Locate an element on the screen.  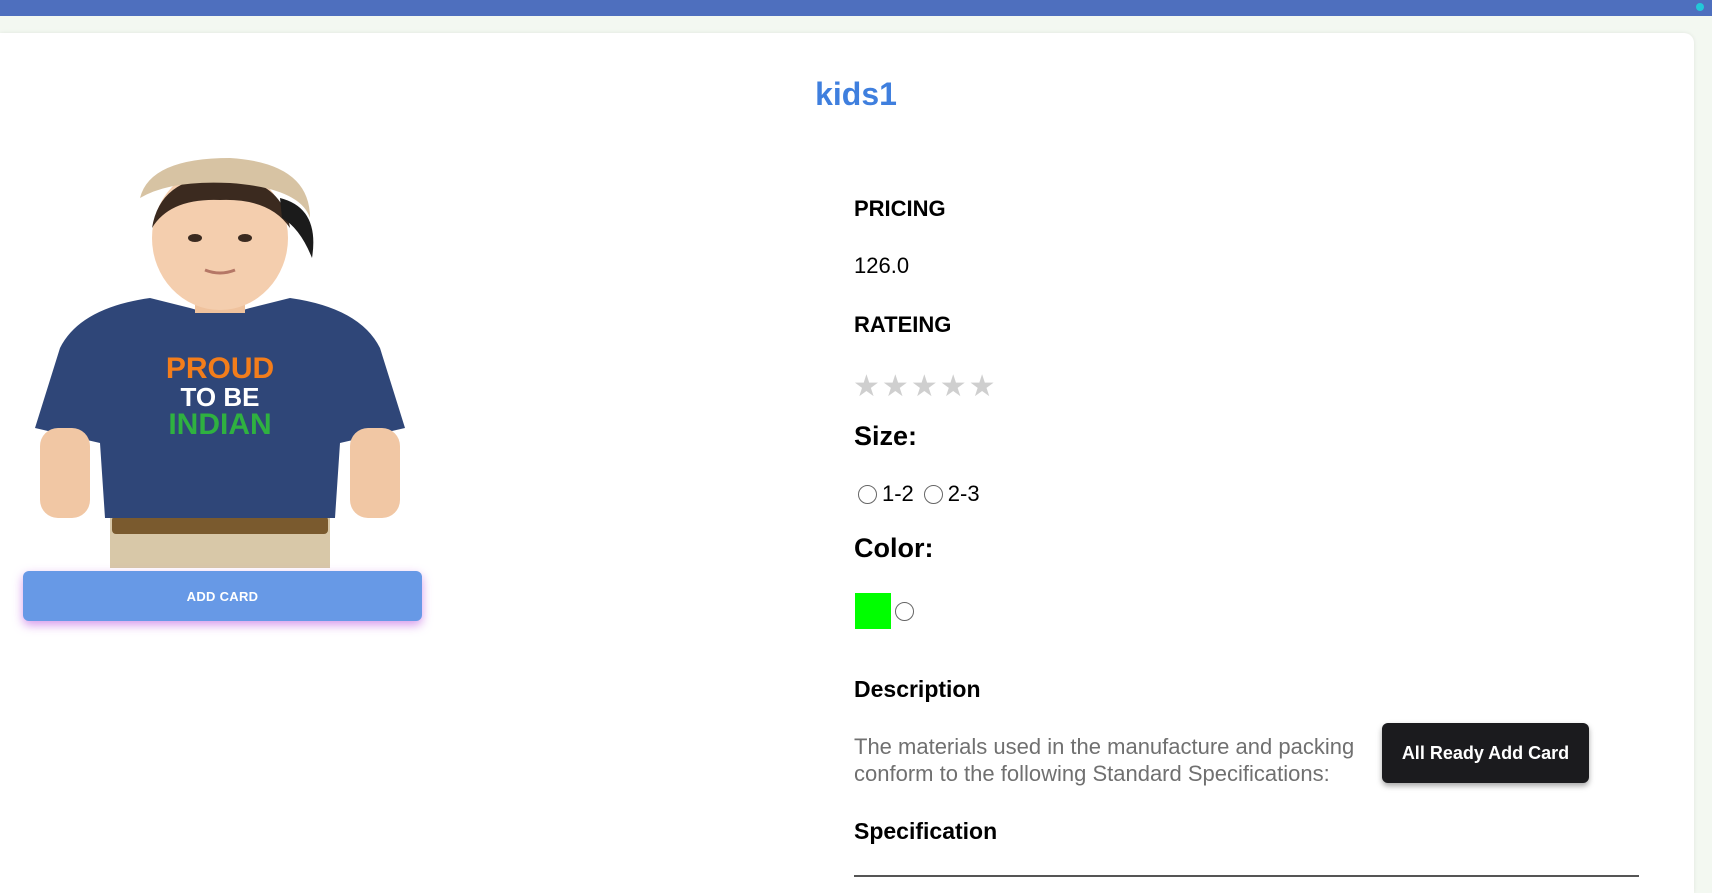
size-option-1-2: 1-2 is located at coordinates (886, 494).